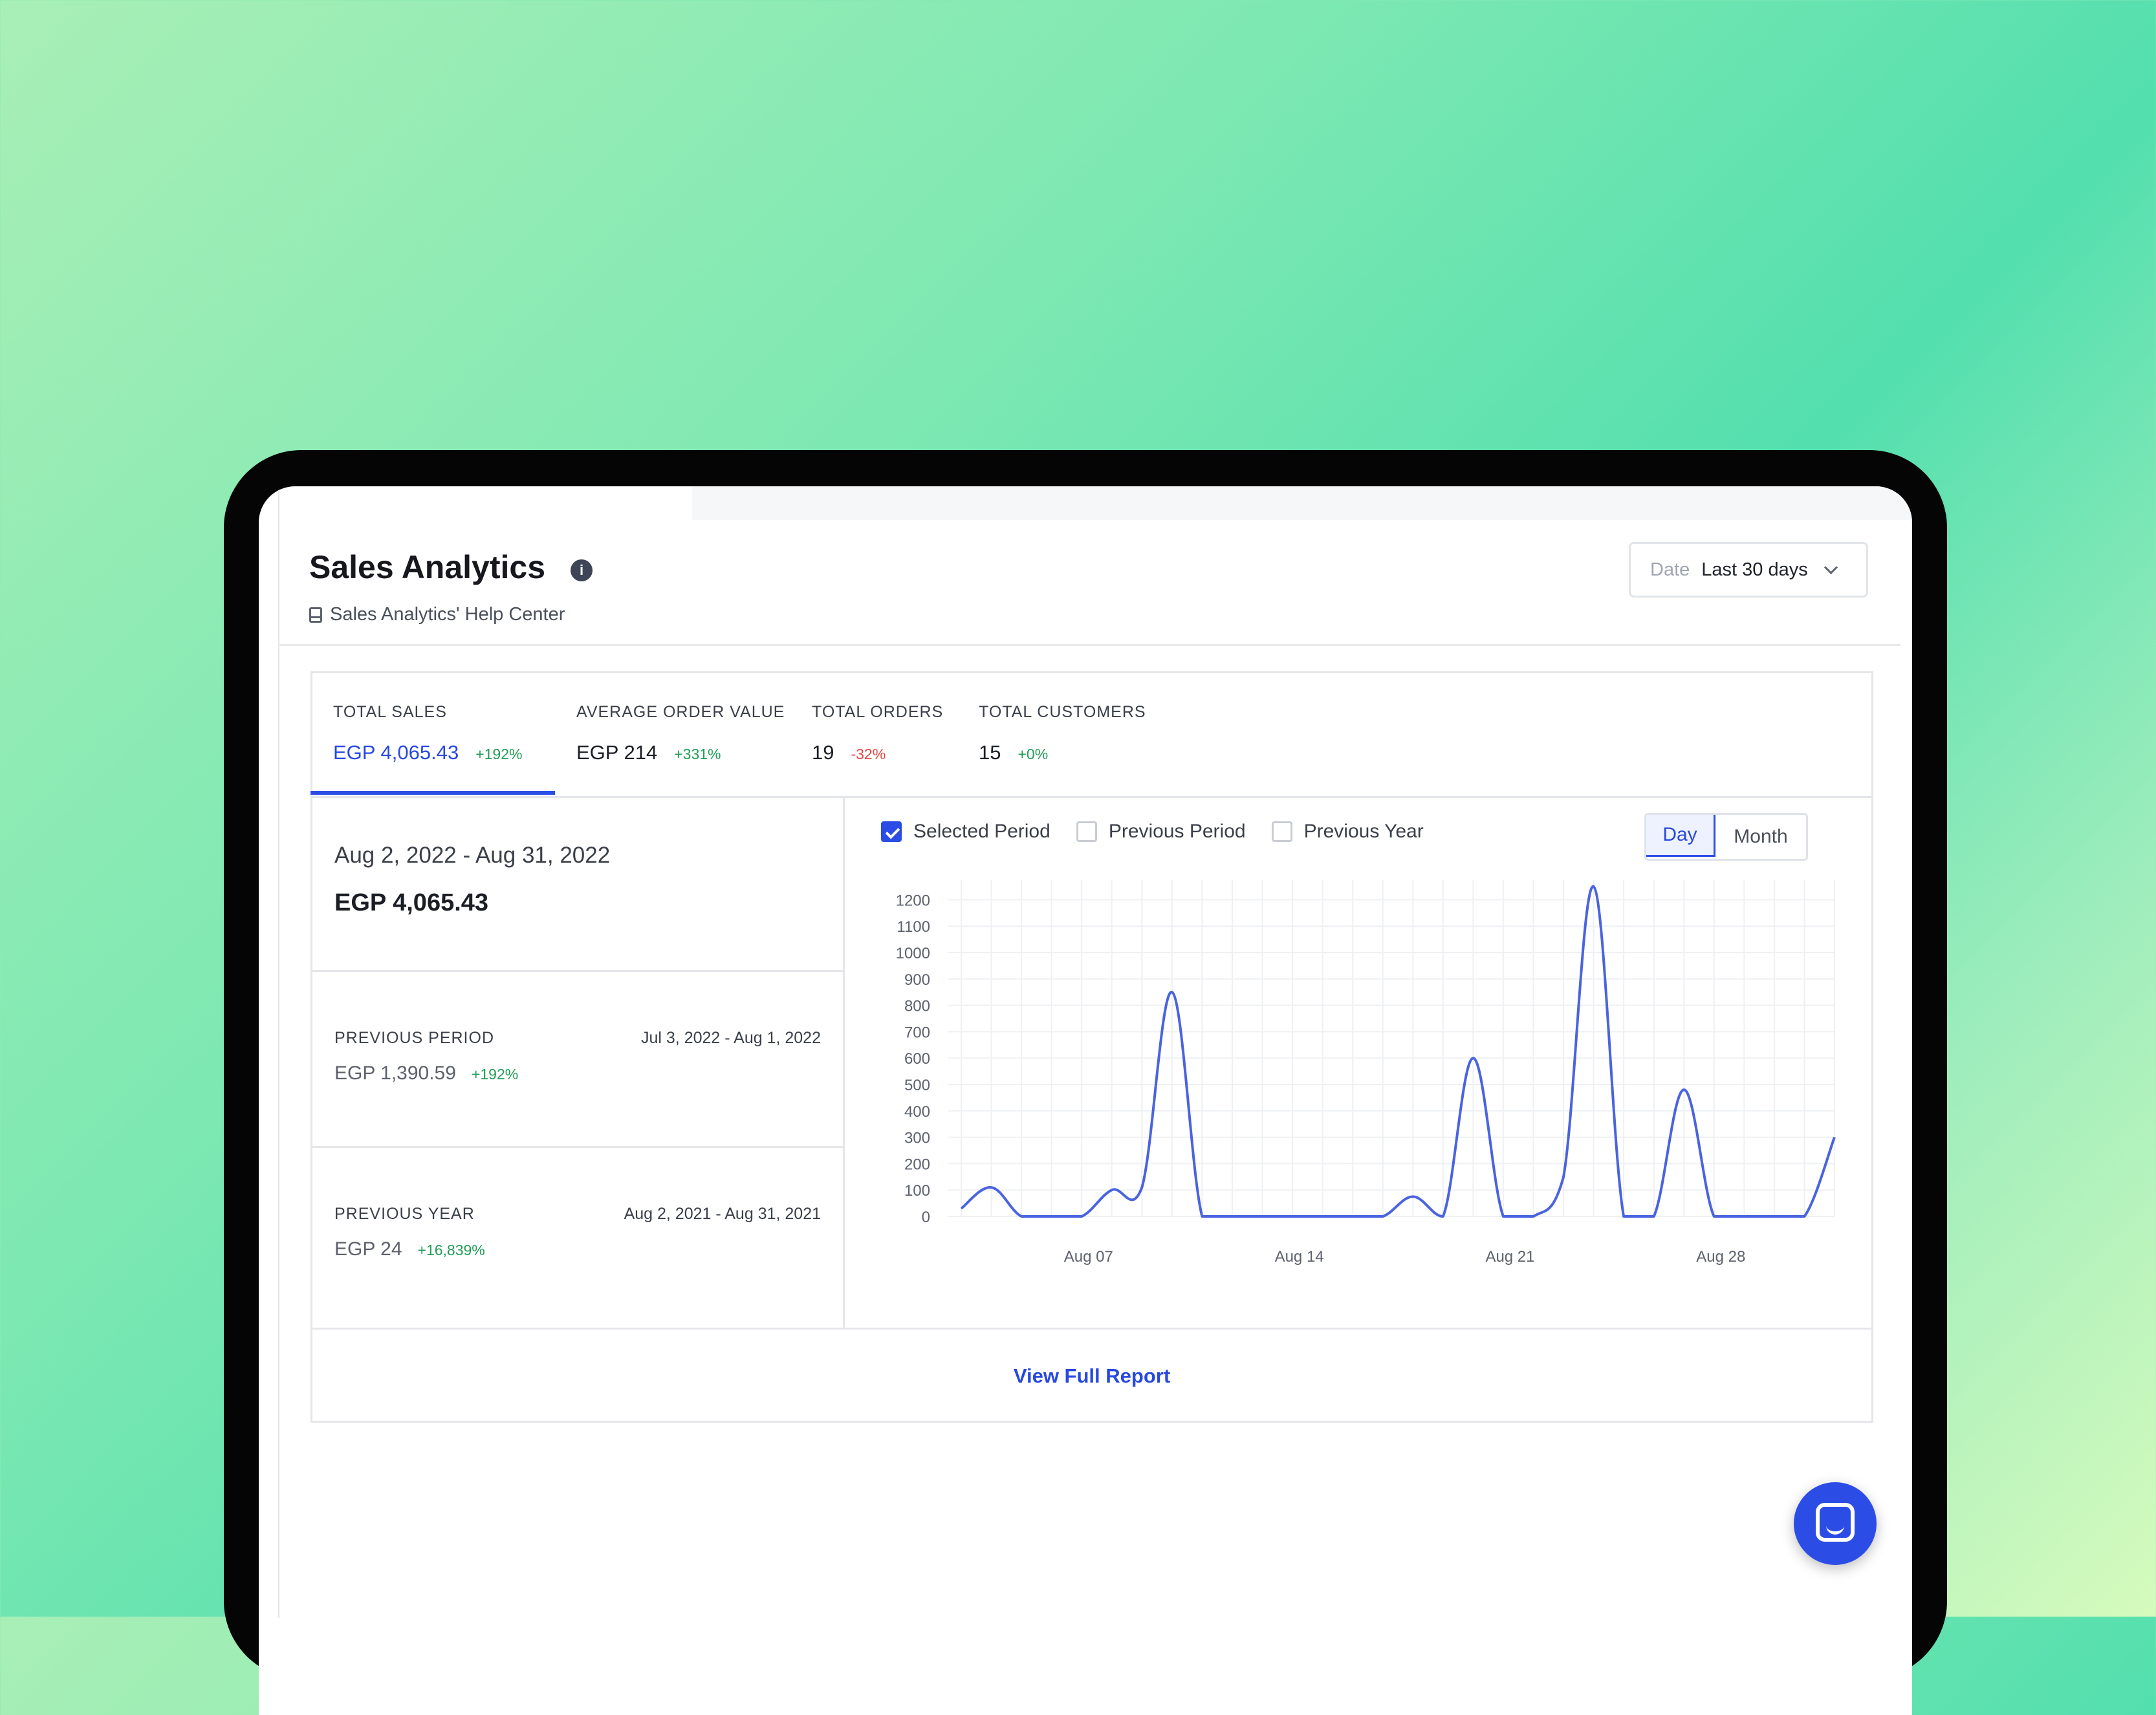 The width and height of the screenshot is (2156, 1715). I want to click on view-full-report-link: View Full Report, so click(1092, 1376).